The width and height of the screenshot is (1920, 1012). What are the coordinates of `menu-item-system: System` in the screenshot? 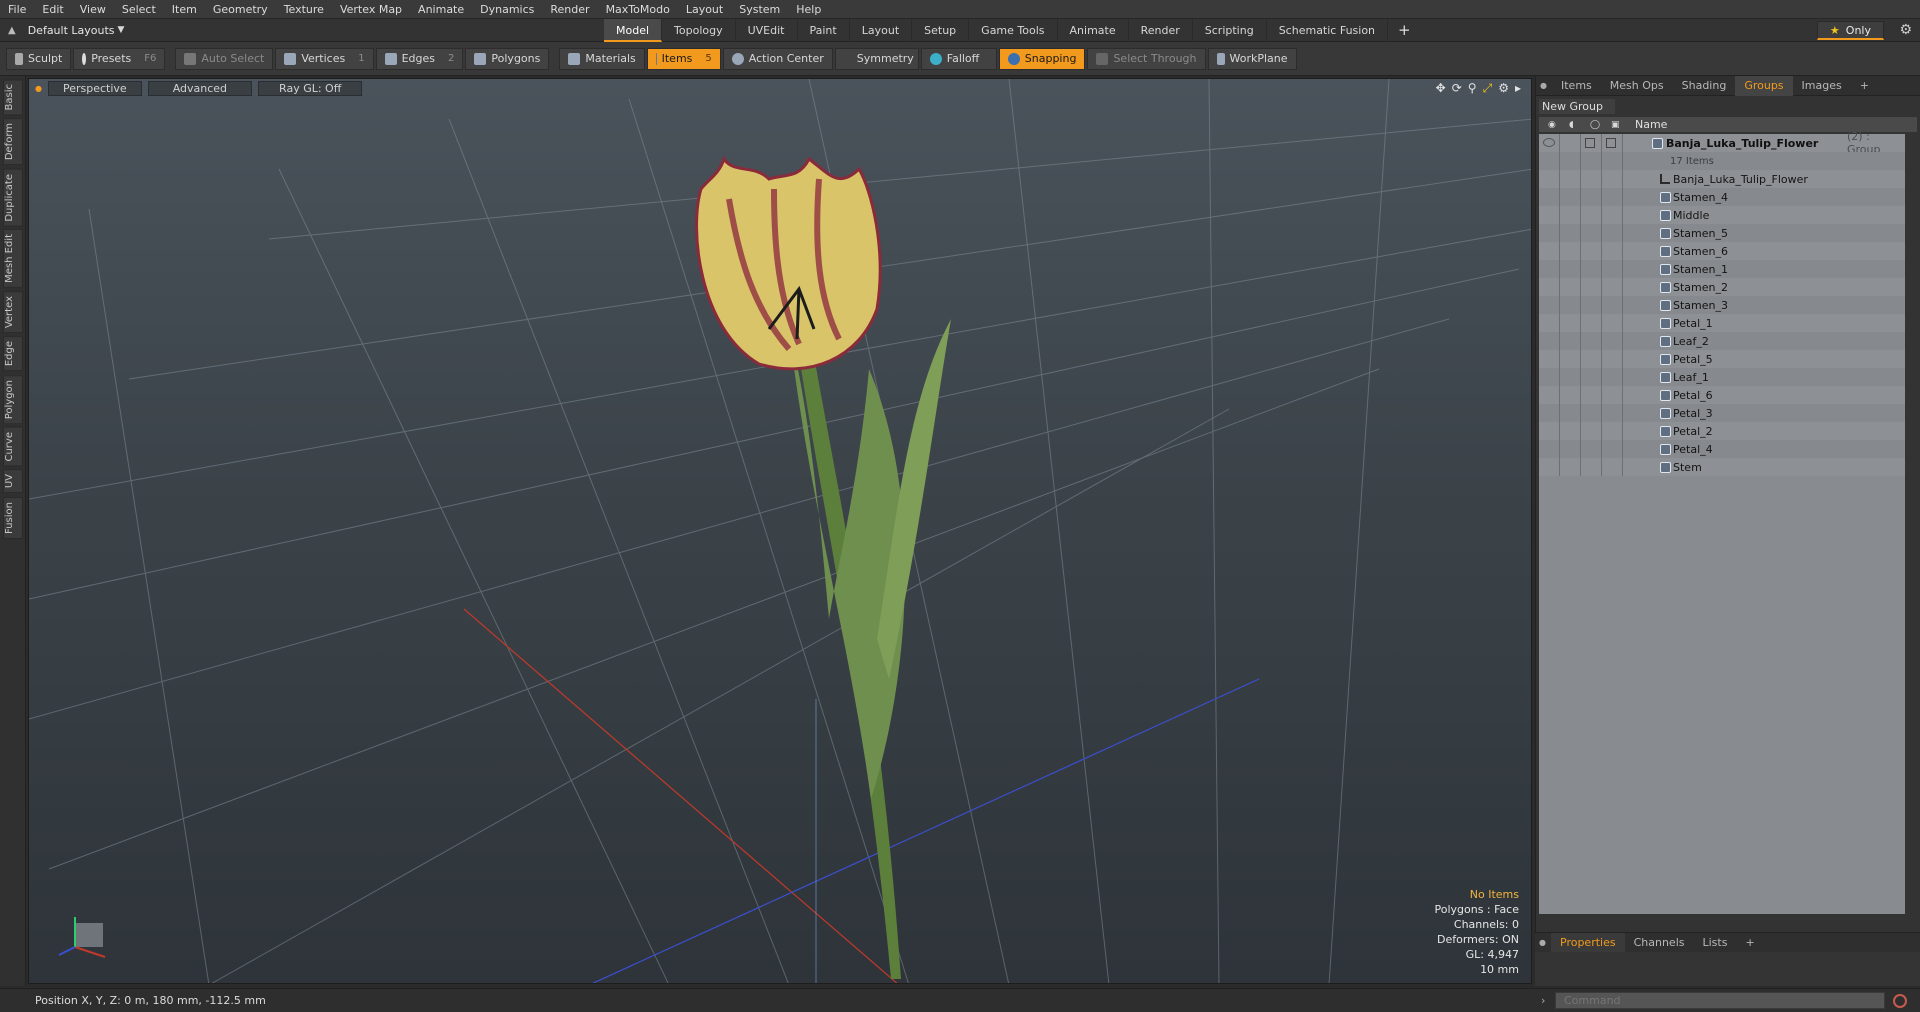 It's located at (759, 9).